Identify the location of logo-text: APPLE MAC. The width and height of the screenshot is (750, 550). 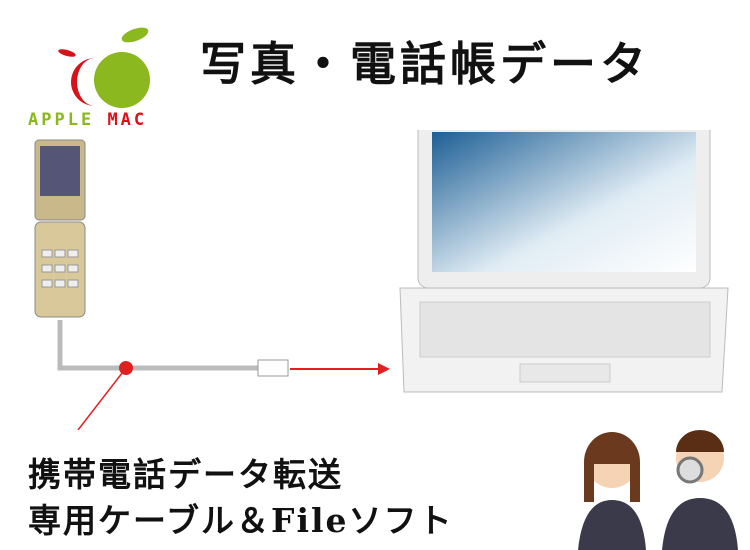
(87, 120).